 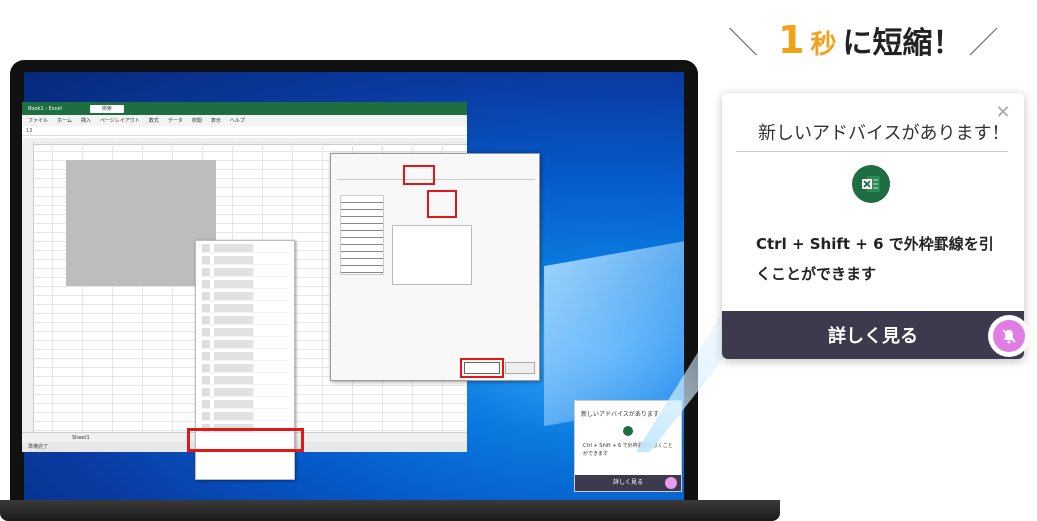 I want to click on name-box: 13, so click(x=29, y=131).